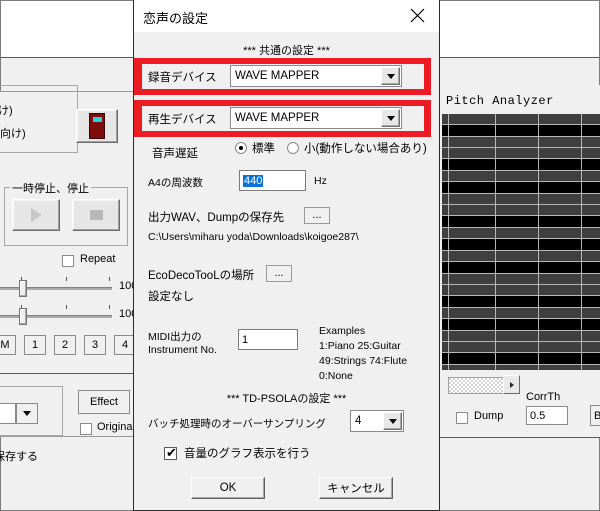 Image resolution: width=600 pixels, height=511 pixels. What do you see at coordinates (171, 297) in the screenshot?
I see `ecodecotool-value: 設定なし` at bounding box center [171, 297].